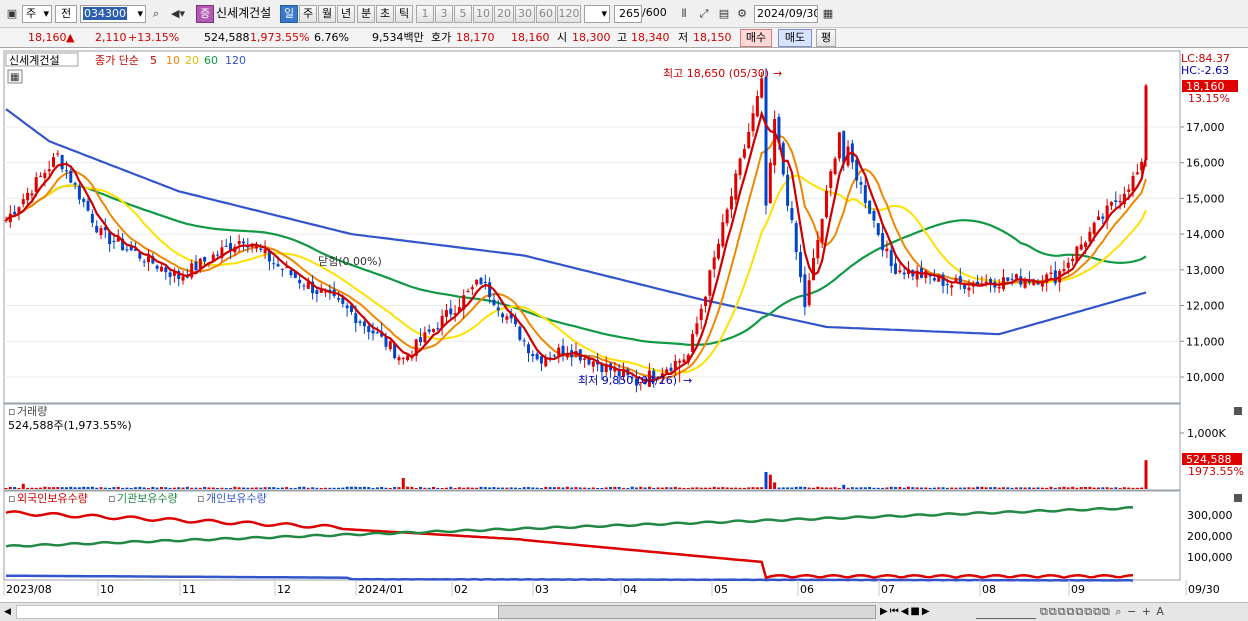  What do you see at coordinates (724, 14) in the screenshot?
I see `save-icon: ▤` at bounding box center [724, 14].